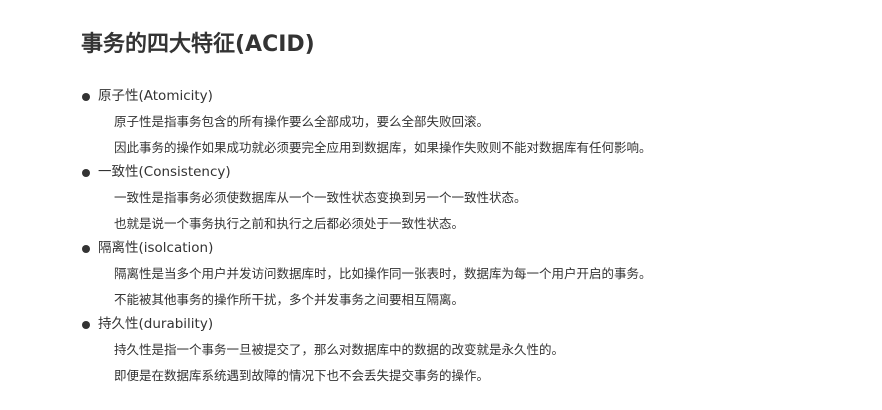 Image resolution: width=882 pixels, height=410 pixels. Describe the element at coordinates (302, 375) in the screenshot. I see `property-description-line: 即便是在数据库系统遇到故障的情况下也不会丢失提交事务的操作。` at that location.